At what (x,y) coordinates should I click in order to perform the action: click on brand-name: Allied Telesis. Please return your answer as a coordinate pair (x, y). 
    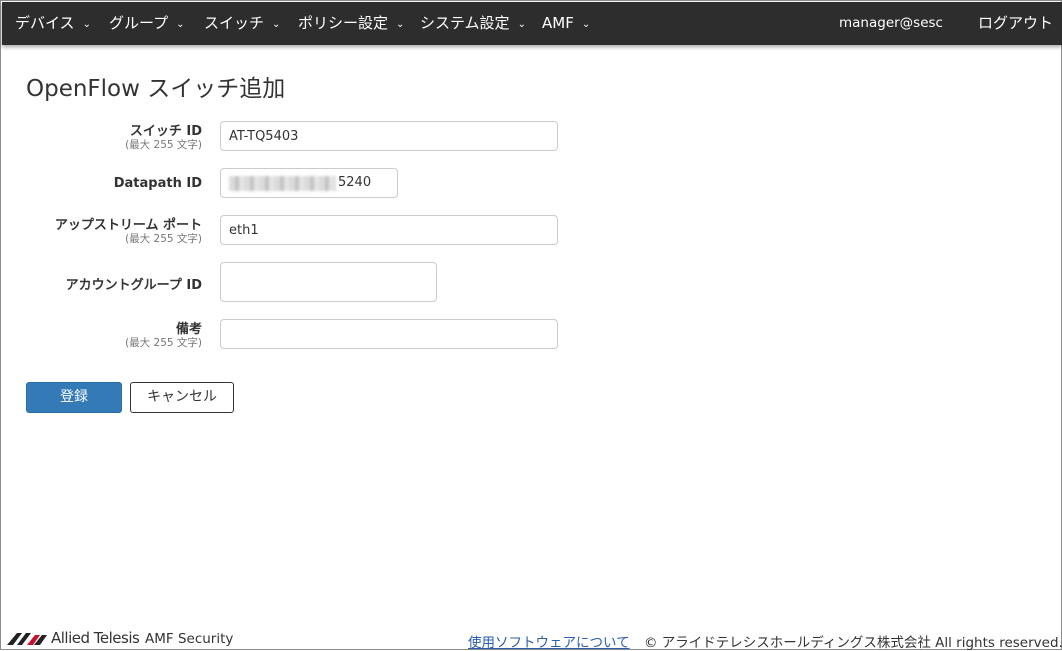
    Looking at the image, I should click on (95, 638).